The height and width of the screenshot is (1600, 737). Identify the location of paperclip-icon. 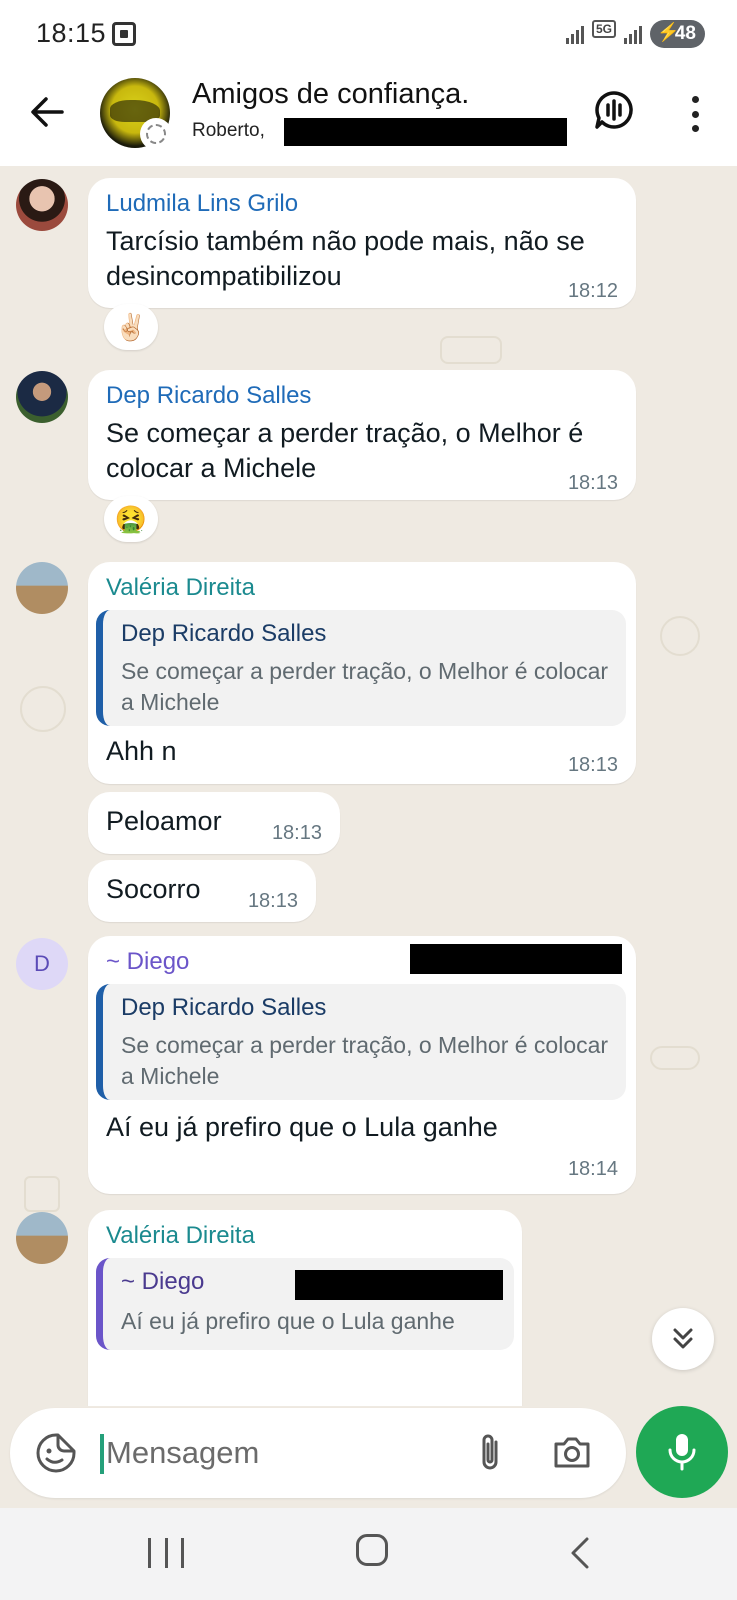
(490, 1452).